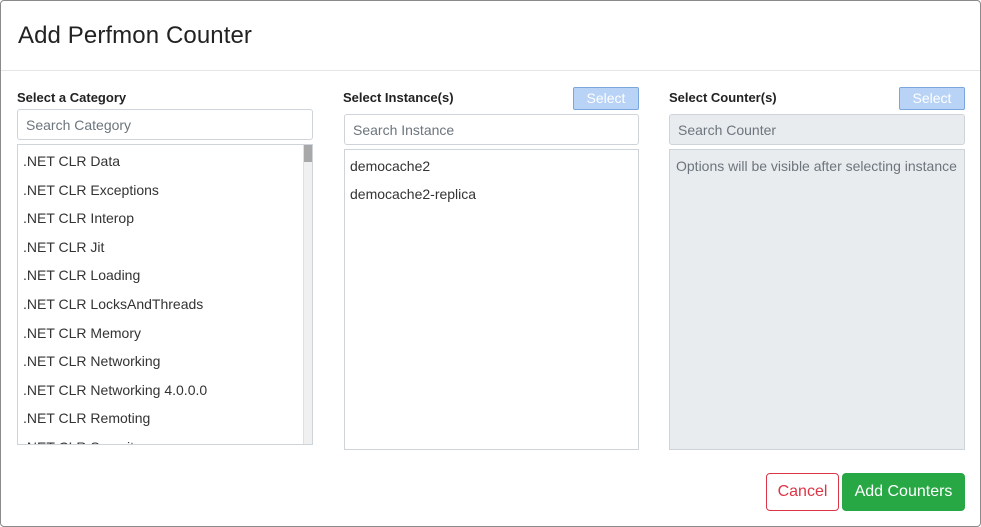 The width and height of the screenshot is (981, 527). What do you see at coordinates (91, 361) in the screenshot?
I see `category-list-item: .NET CLR Networking` at bounding box center [91, 361].